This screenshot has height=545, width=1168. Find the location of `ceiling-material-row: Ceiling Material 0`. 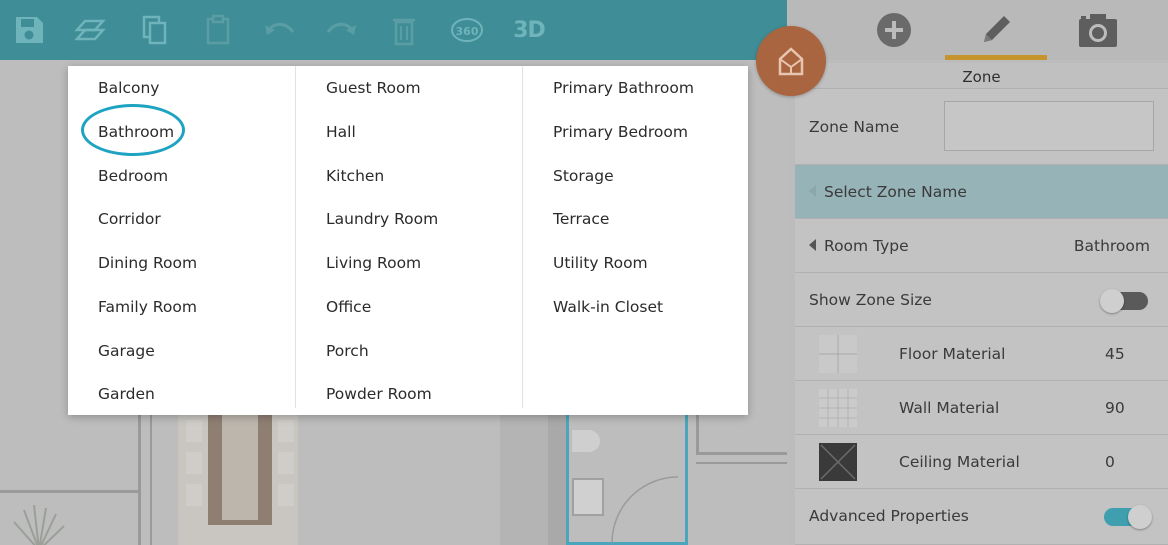

ceiling-material-row: Ceiling Material 0 is located at coordinates (981, 462).